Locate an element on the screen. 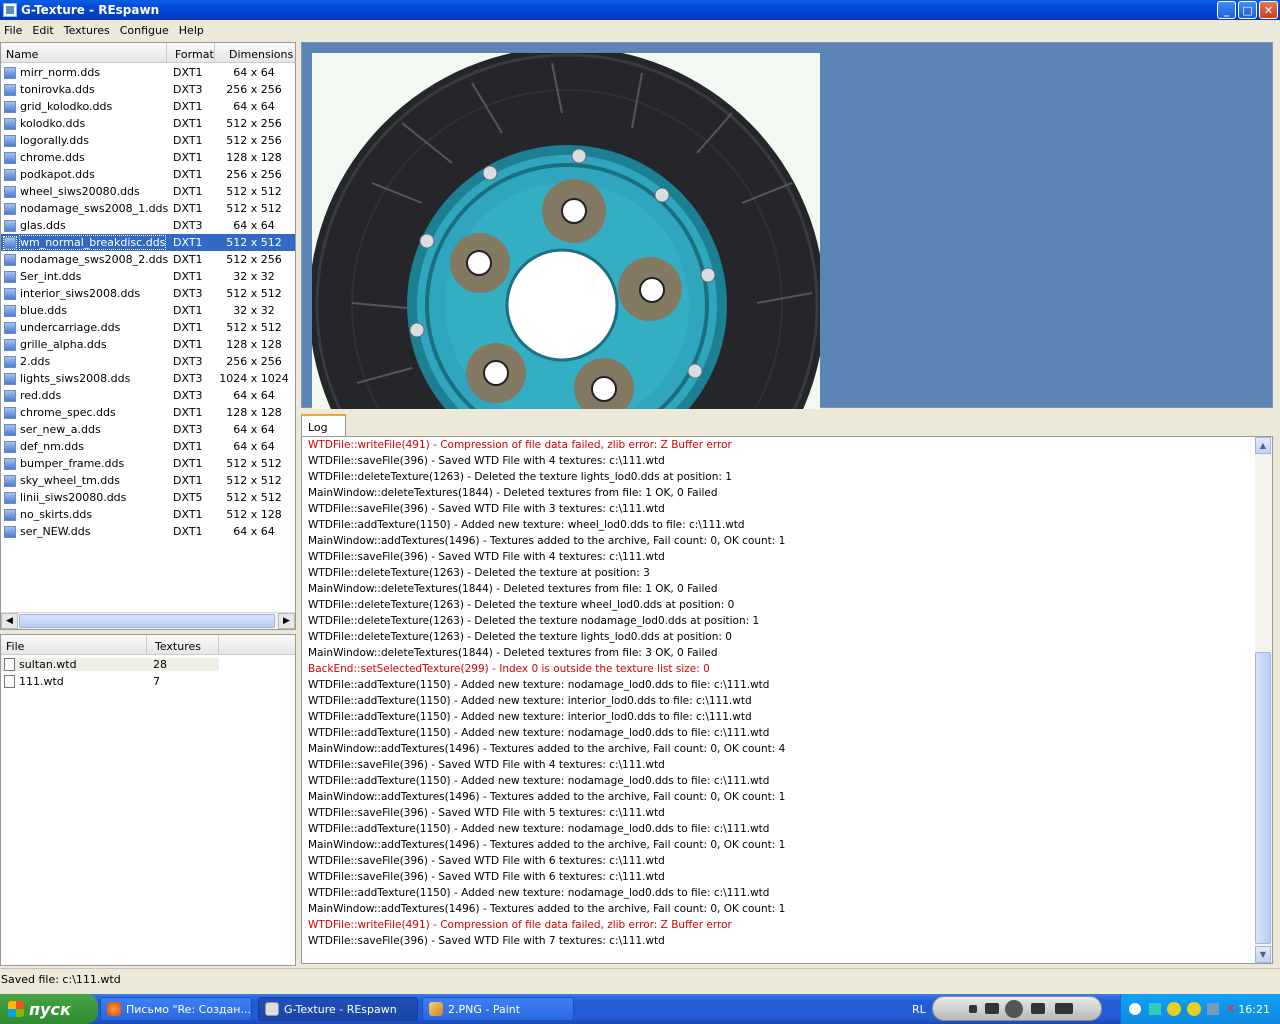 This screenshot has width=1280, height=1024. scroll-down-icon: ▼ is located at coordinates (1263, 954).